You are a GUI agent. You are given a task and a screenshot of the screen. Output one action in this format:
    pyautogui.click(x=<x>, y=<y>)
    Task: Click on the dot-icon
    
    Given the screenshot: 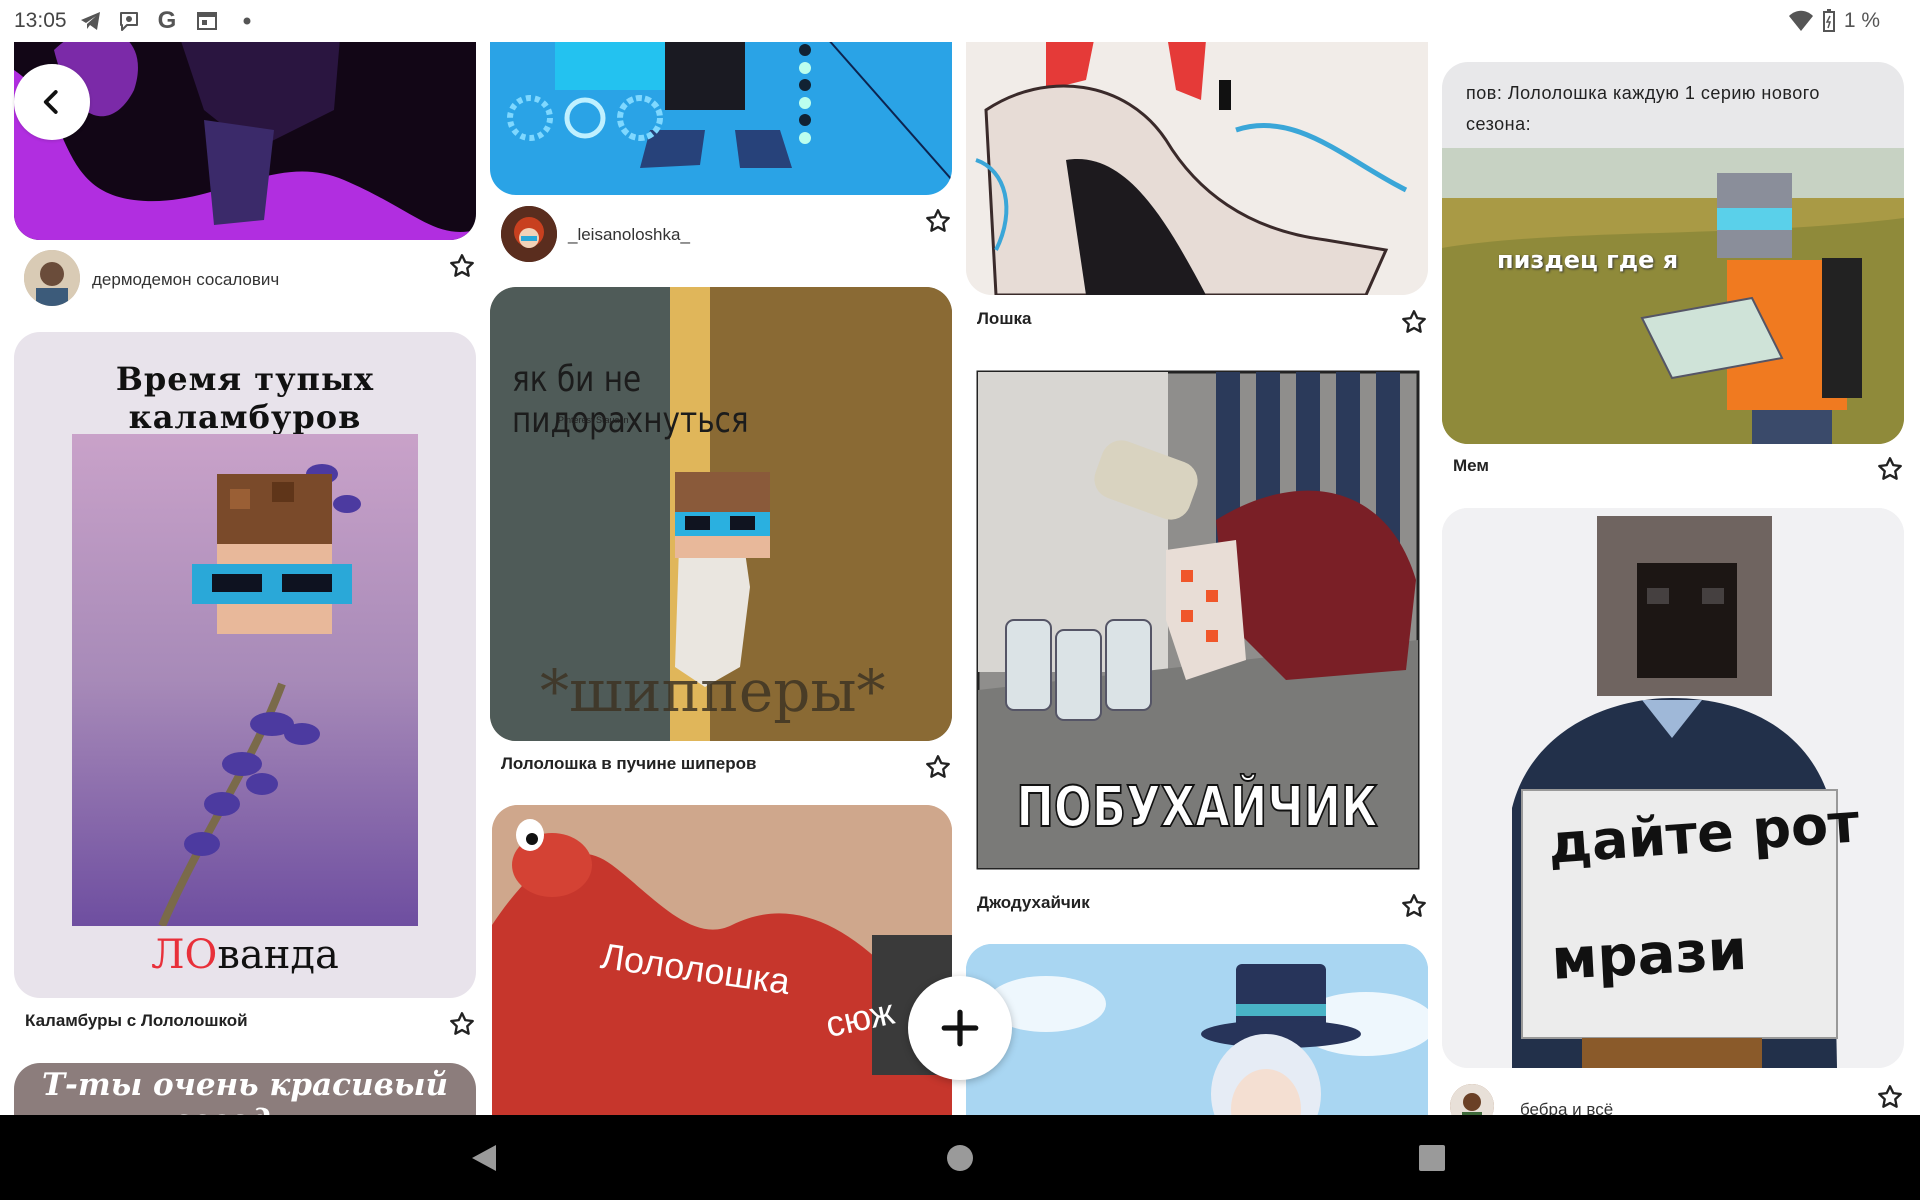 What is the action you would take?
    pyautogui.click(x=247, y=21)
    